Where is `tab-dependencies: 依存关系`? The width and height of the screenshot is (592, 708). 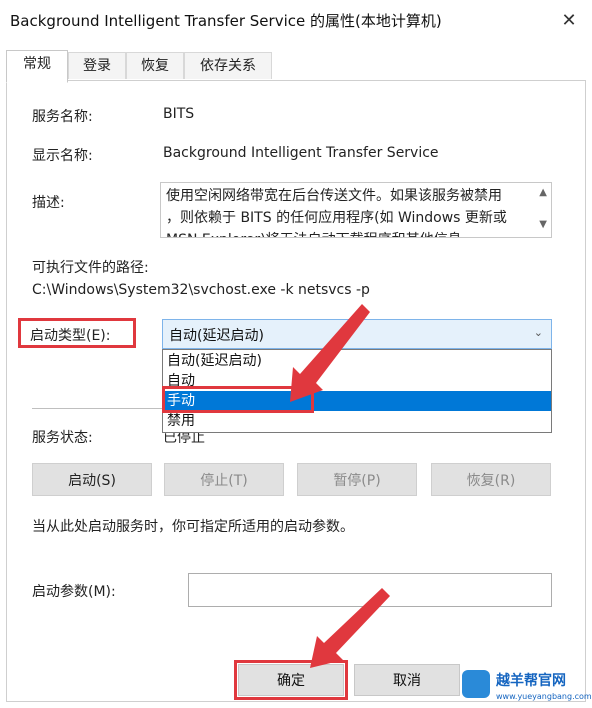 tab-dependencies: 依存关系 is located at coordinates (228, 65).